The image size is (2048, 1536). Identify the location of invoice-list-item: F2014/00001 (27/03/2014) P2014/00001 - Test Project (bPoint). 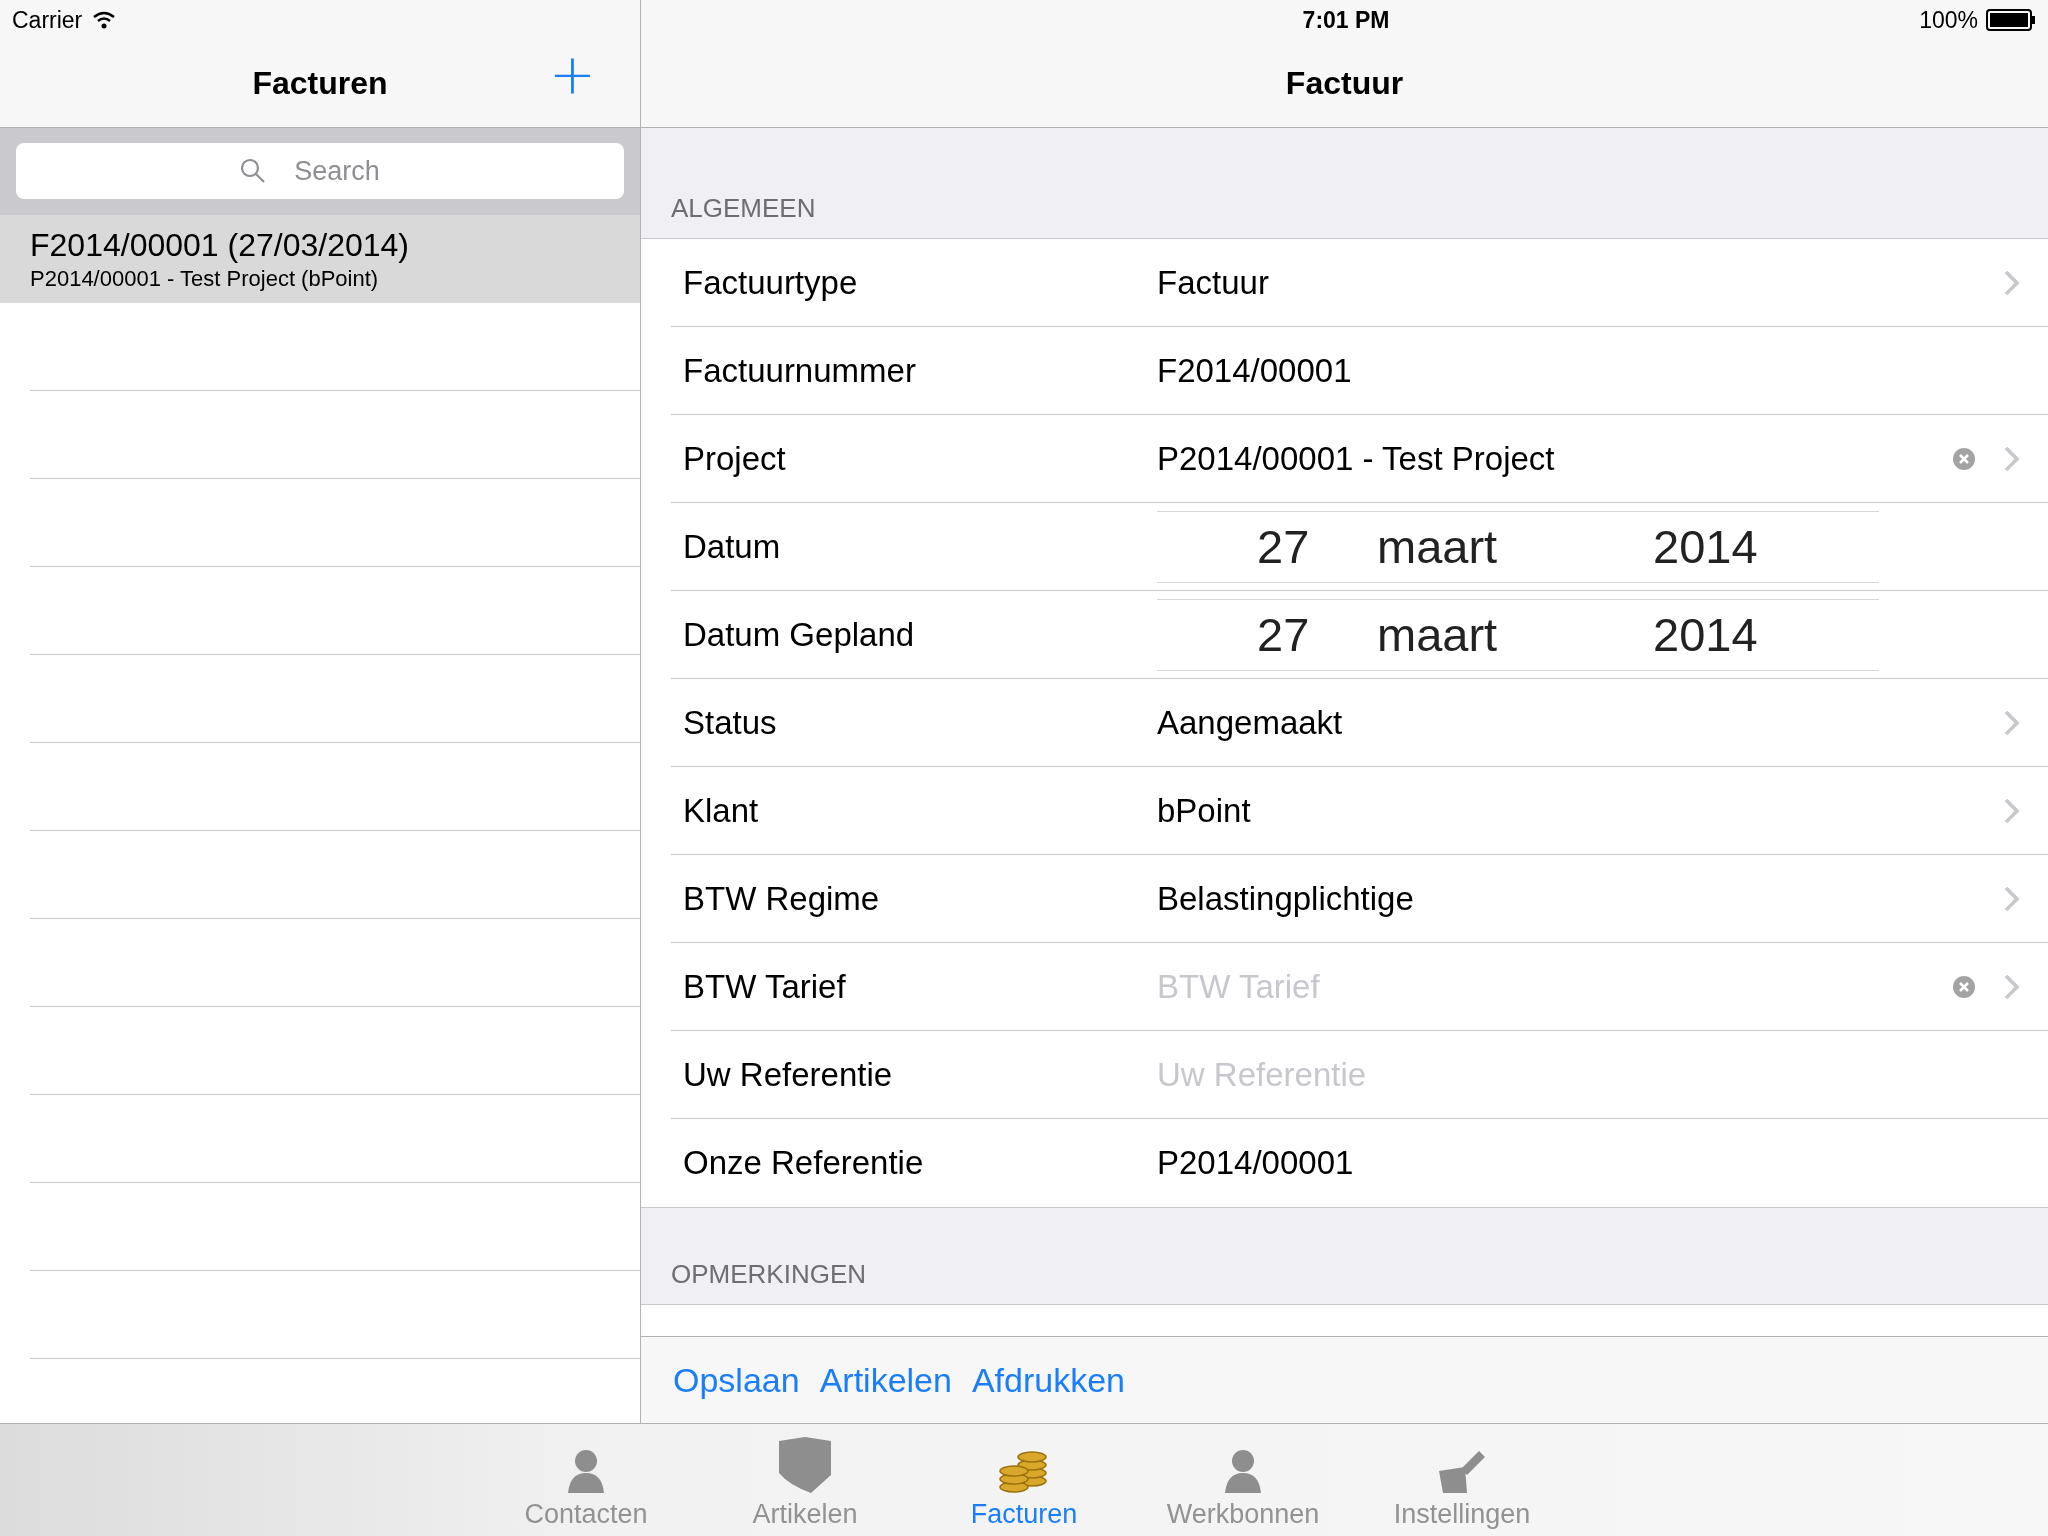
(320, 259).